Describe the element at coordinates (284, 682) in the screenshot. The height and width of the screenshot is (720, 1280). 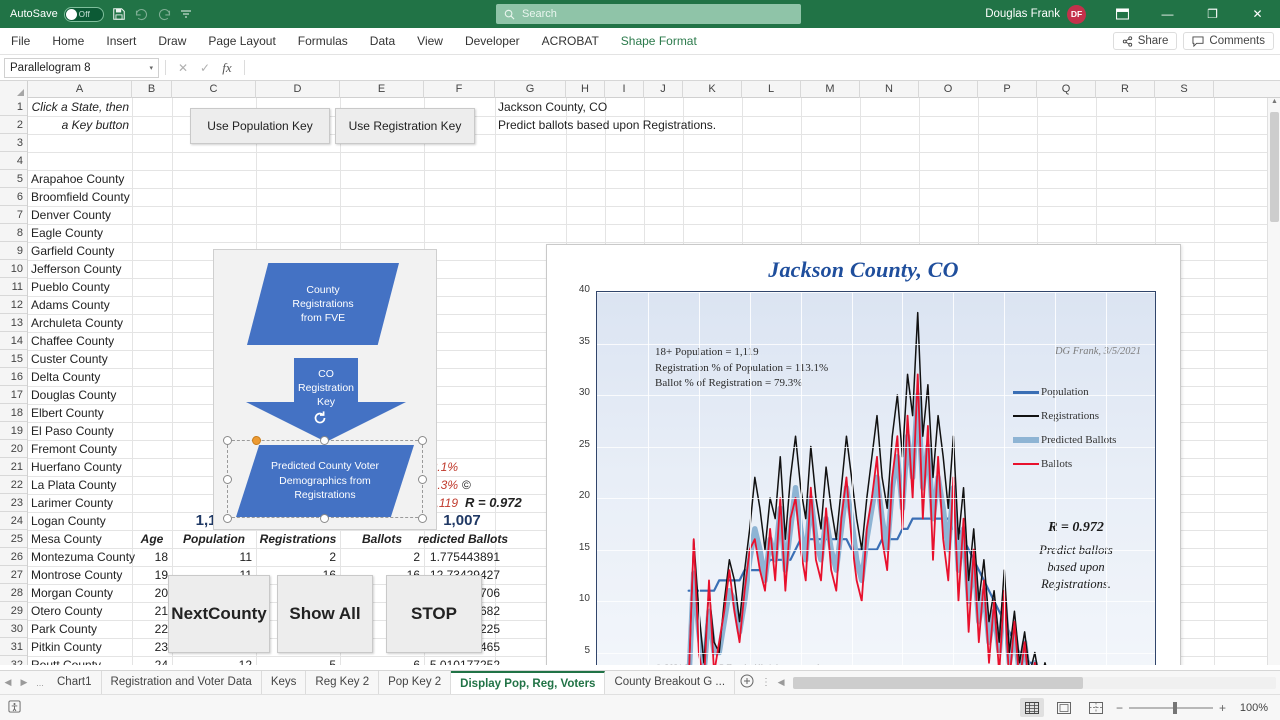
I see `sheet-tab-keys: Keys` at that location.